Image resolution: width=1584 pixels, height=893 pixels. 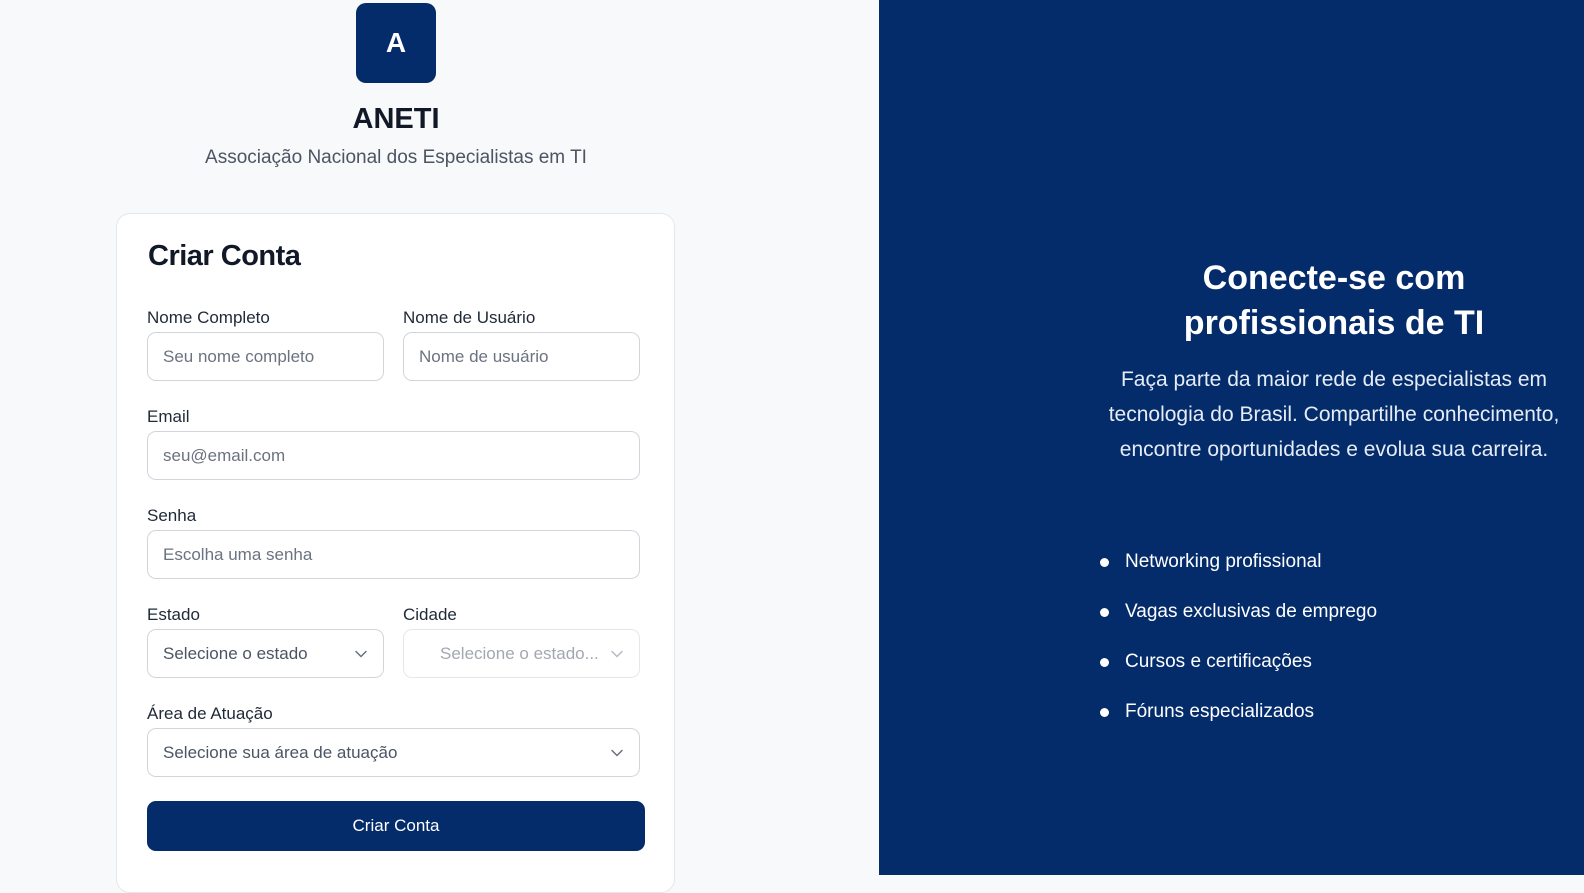 What do you see at coordinates (208, 317) in the screenshot?
I see `full-name-label: Nome Completo` at bounding box center [208, 317].